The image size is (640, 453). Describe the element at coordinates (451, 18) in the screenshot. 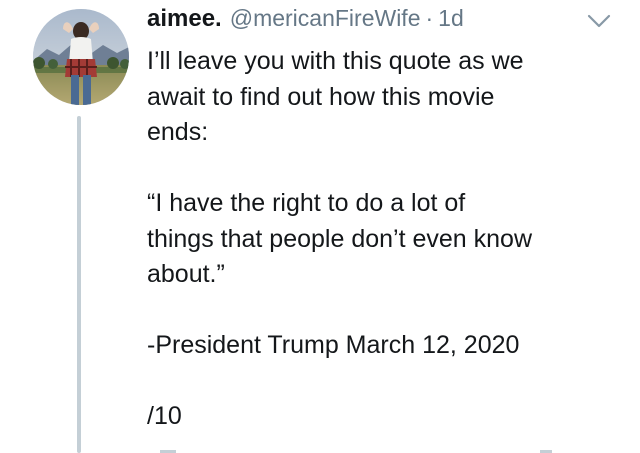

I see `timestamp: 1d` at that location.